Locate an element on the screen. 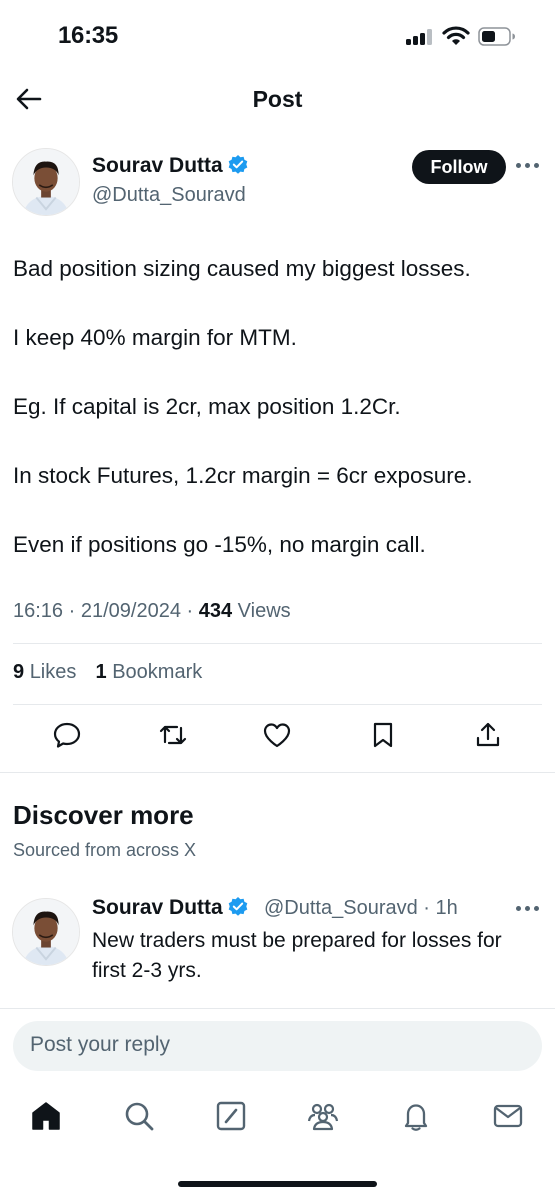 This screenshot has width=555, height=1200. post-meta: 16:16 · 21/09/2024 · 434 Views is located at coordinates (152, 611).